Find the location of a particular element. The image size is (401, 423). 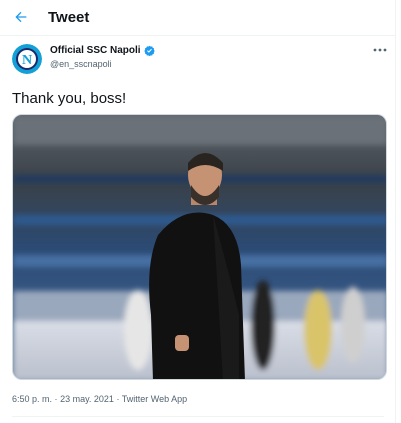

author-name-row: Official SSC Napoli is located at coordinates (102, 50).